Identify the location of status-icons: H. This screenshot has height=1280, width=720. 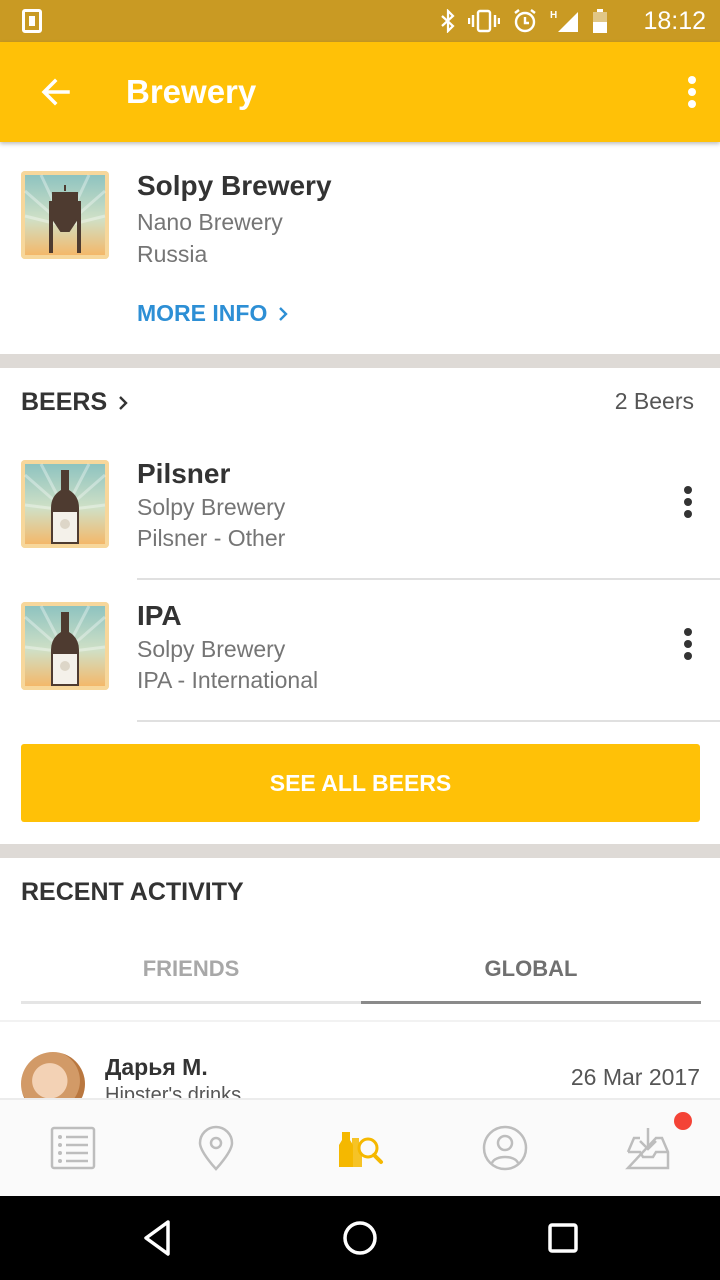
(524, 21).